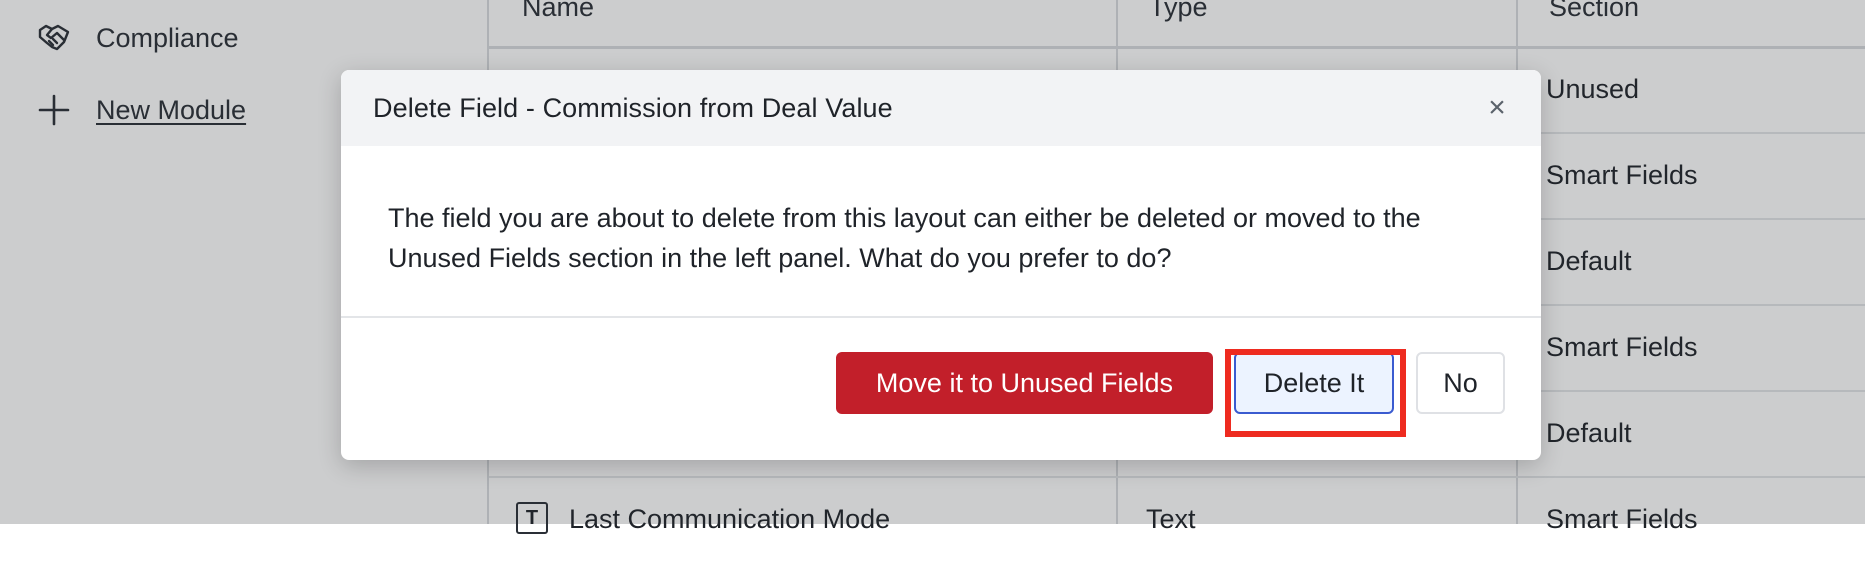  I want to click on no-button: No, so click(1460, 383).